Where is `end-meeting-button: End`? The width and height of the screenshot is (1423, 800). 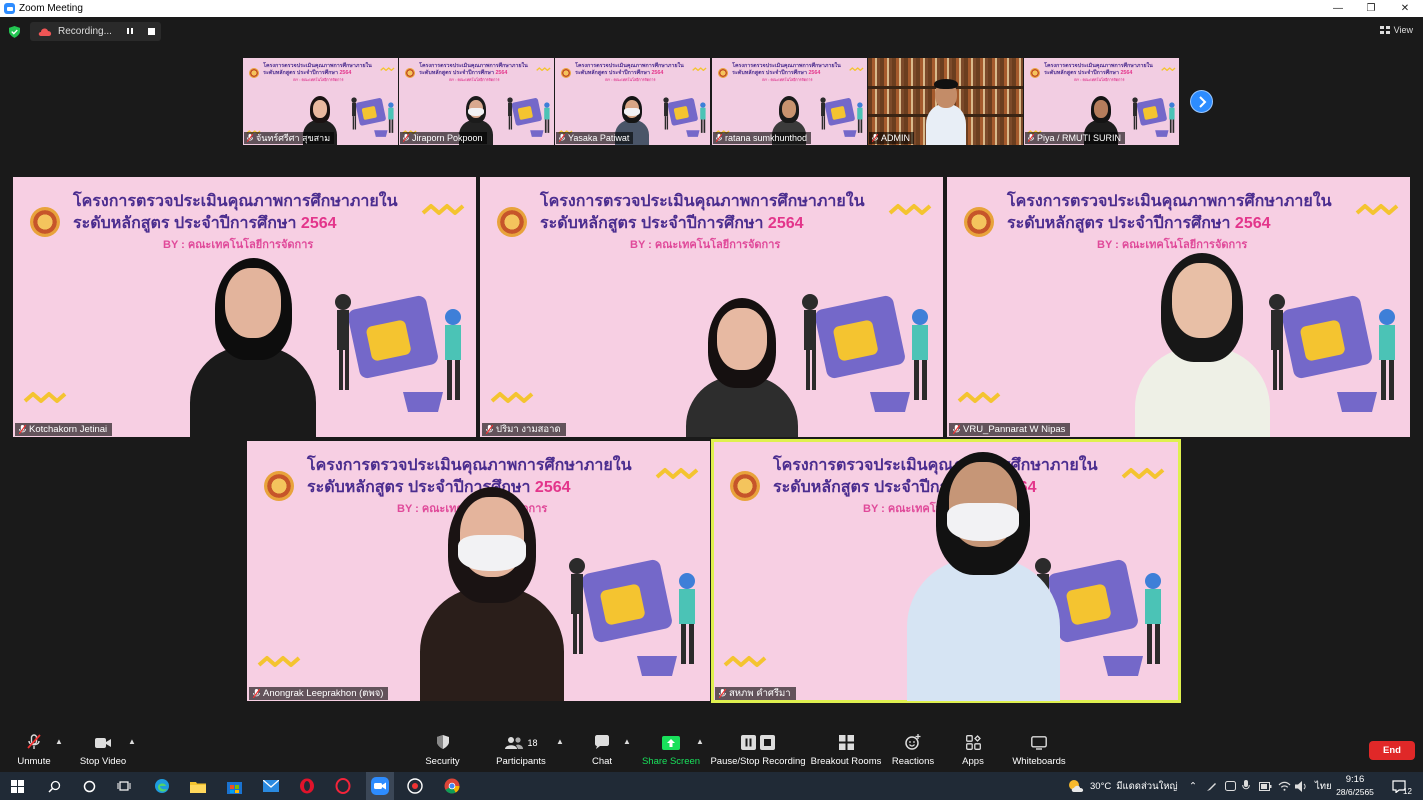 end-meeting-button: End is located at coordinates (1392, 750).